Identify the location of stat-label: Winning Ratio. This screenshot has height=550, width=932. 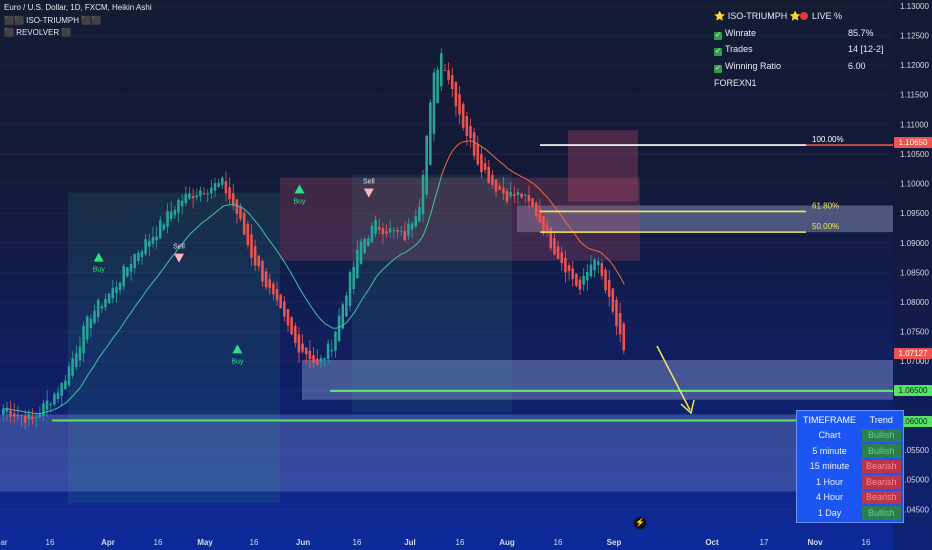
(753, 66).